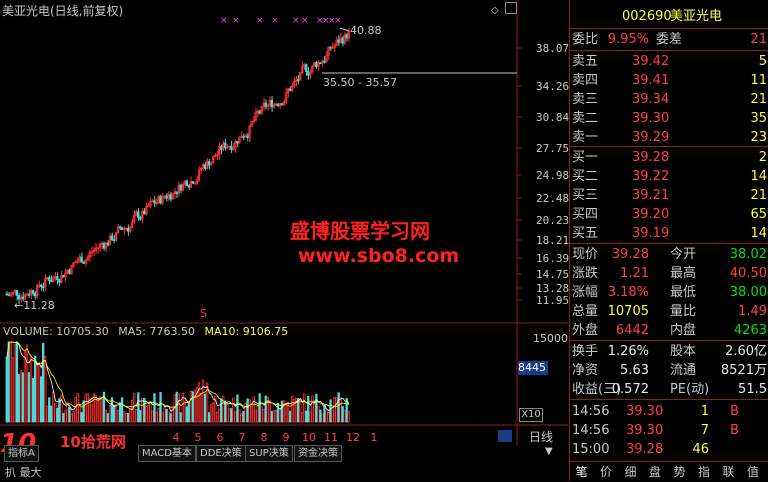 The width and height of the screenshot is (768, 482). What do you see at coordinates (728, 472) in the screenshot?
I see `quote-tab: 联` at bounding box center [728, 472].